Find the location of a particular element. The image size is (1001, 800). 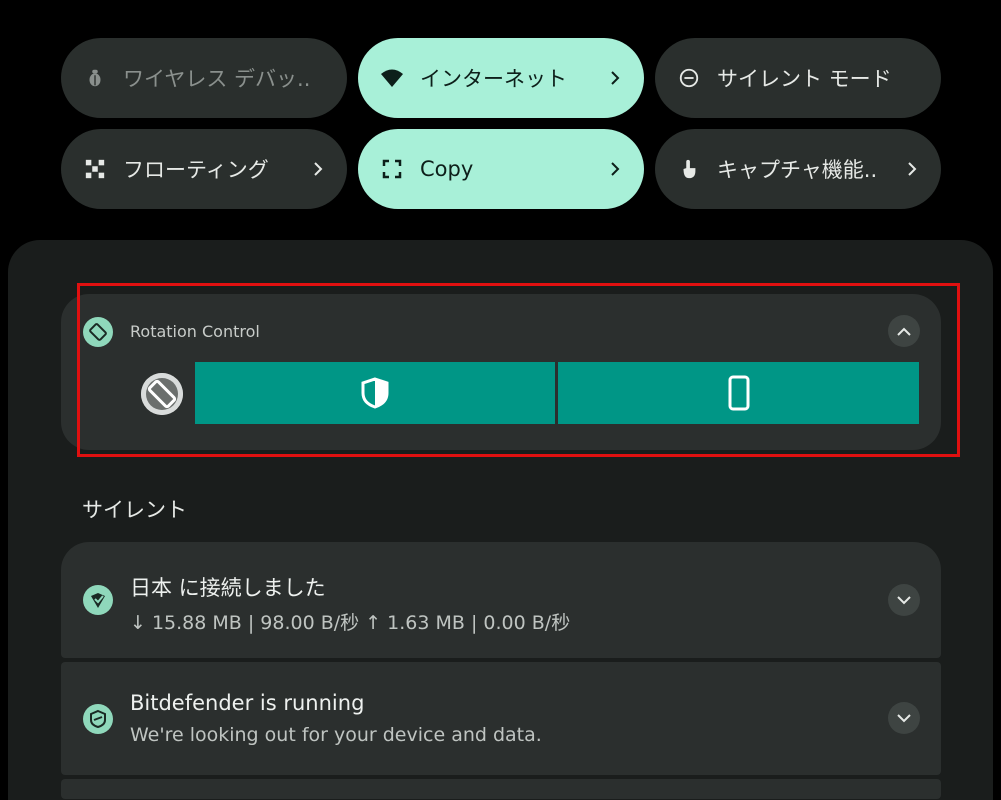

tile-label: ワイヤレス デバッ.. is located at coordinates (217, 79).